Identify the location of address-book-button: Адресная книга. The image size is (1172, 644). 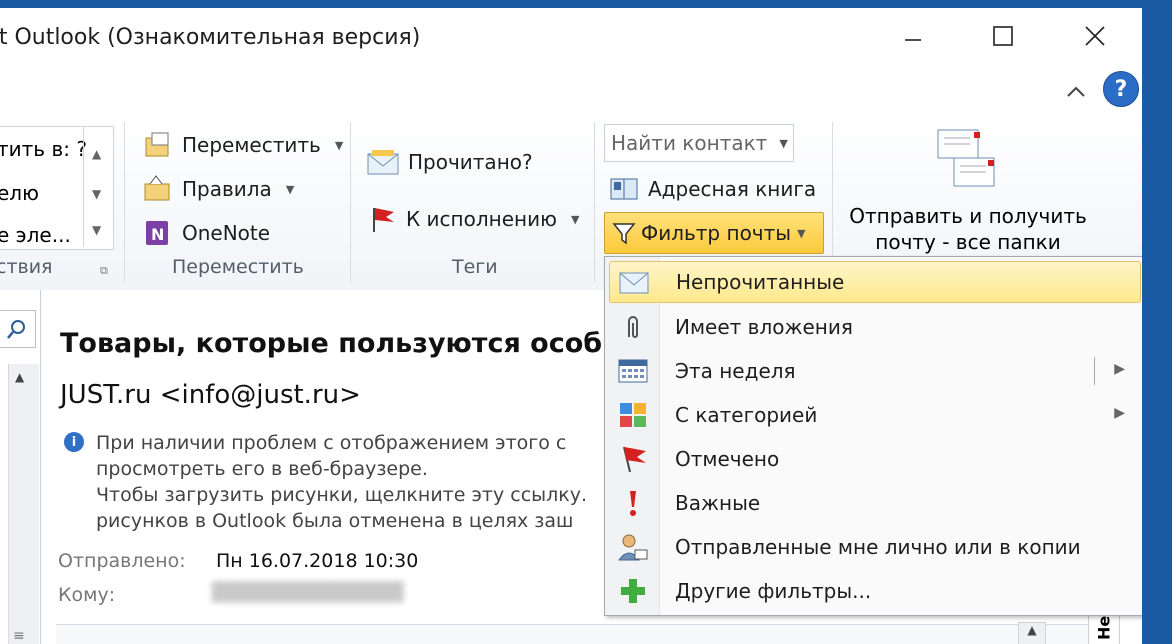
(712, 189).